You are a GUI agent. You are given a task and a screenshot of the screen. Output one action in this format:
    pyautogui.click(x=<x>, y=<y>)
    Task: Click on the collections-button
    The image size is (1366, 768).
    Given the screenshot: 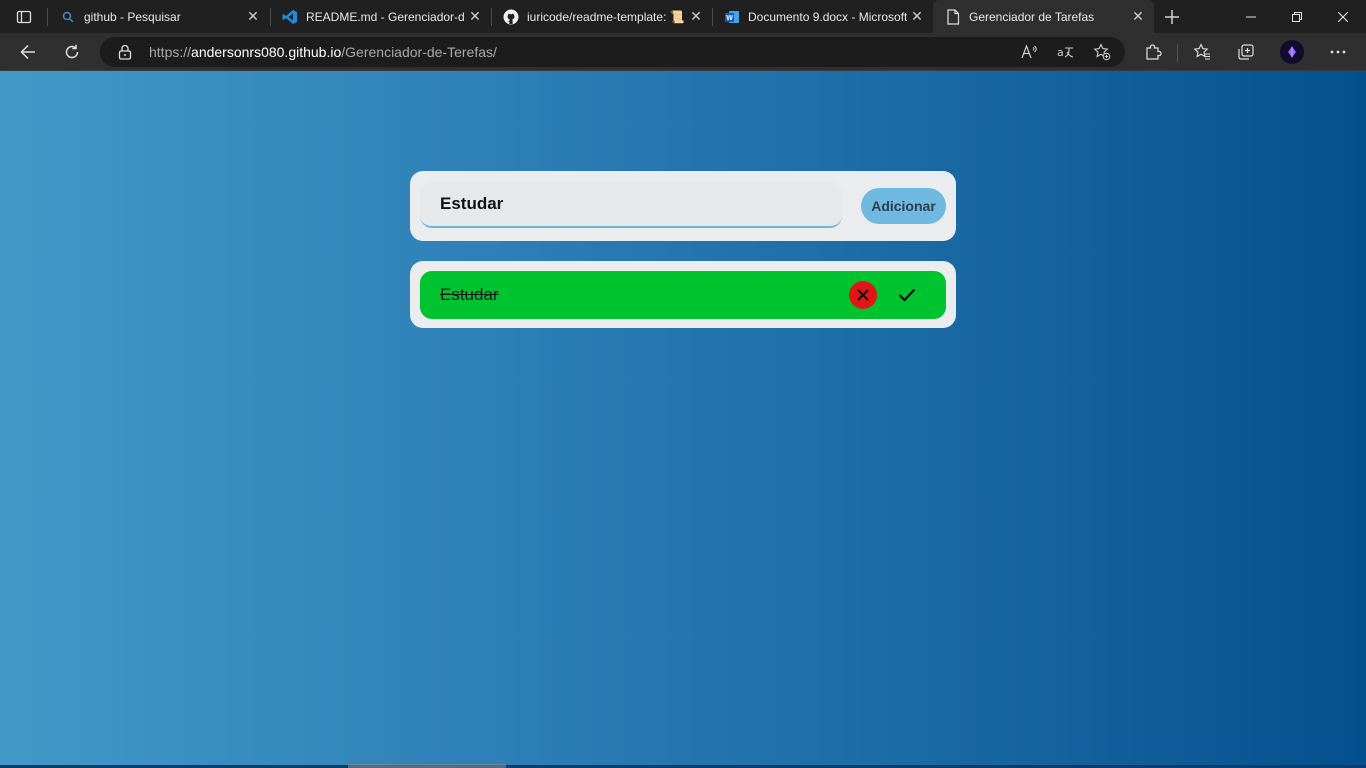 What is the action you would take?
    pyautogui.click(x=1246, y=52)
    